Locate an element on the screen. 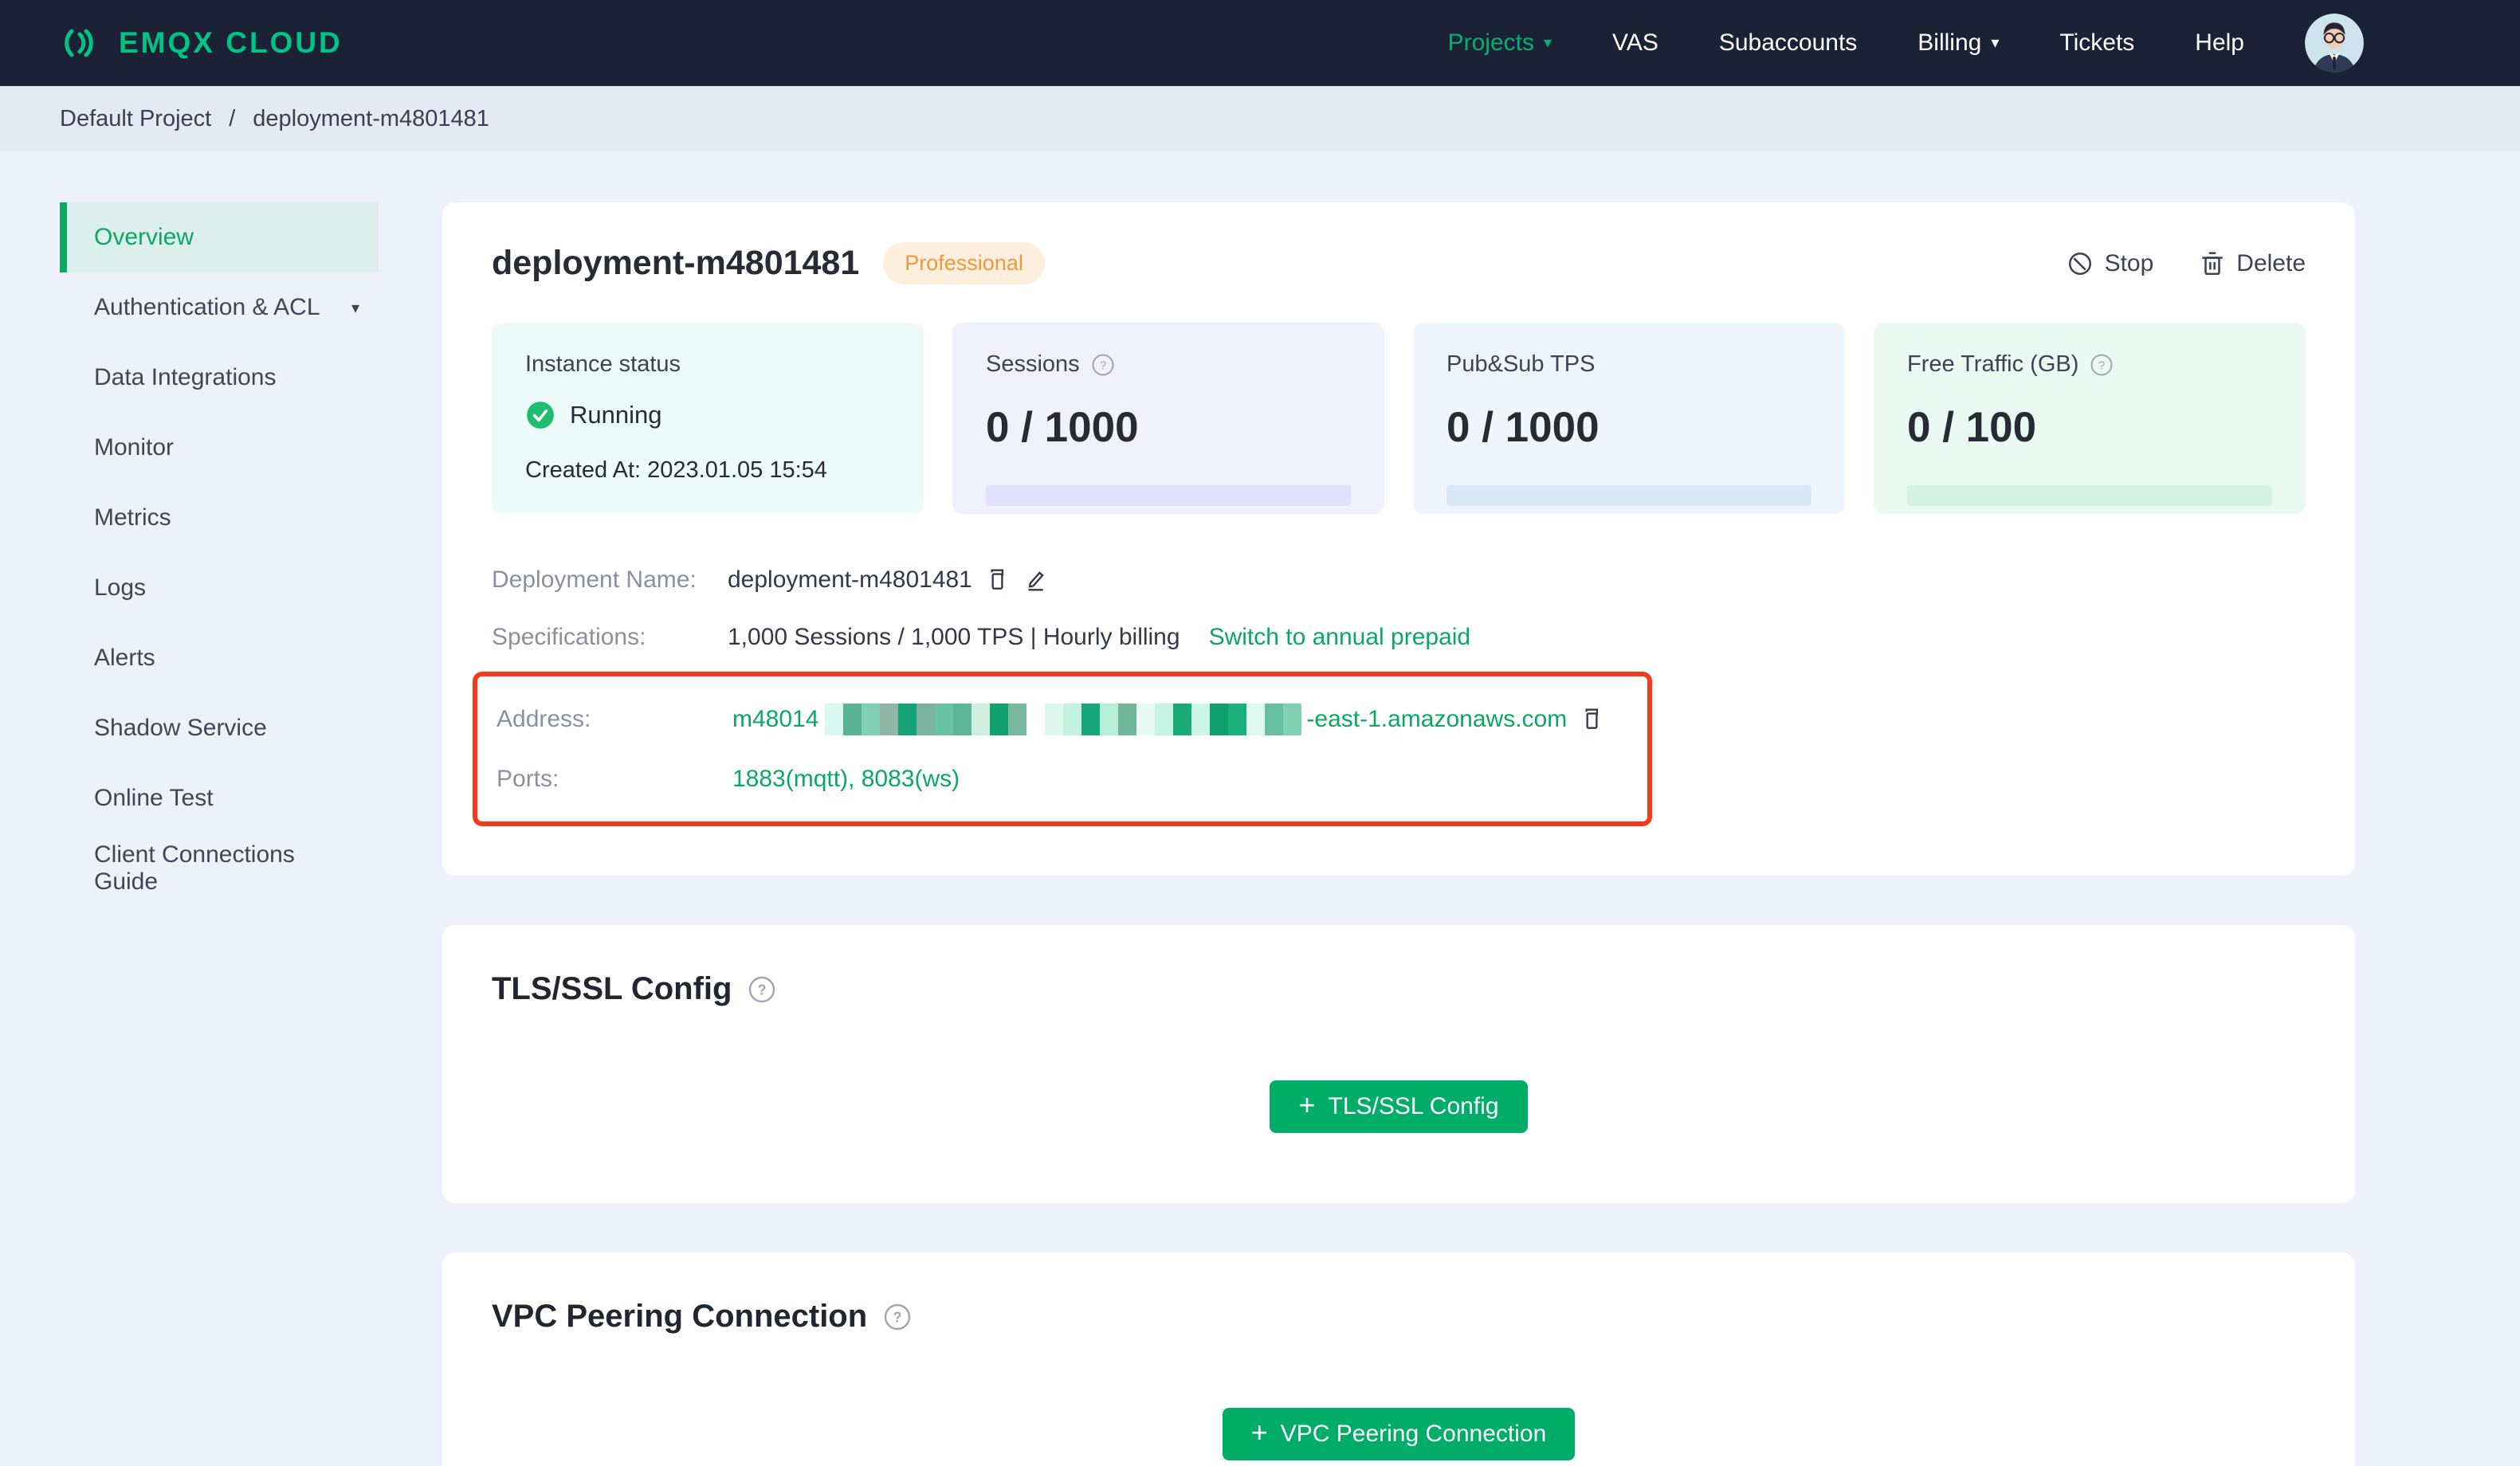 The height and width of the screenshot is (1466, 2520). address-suffix: -east-1.amazonaws.com is located at coordinates (1437, 719).